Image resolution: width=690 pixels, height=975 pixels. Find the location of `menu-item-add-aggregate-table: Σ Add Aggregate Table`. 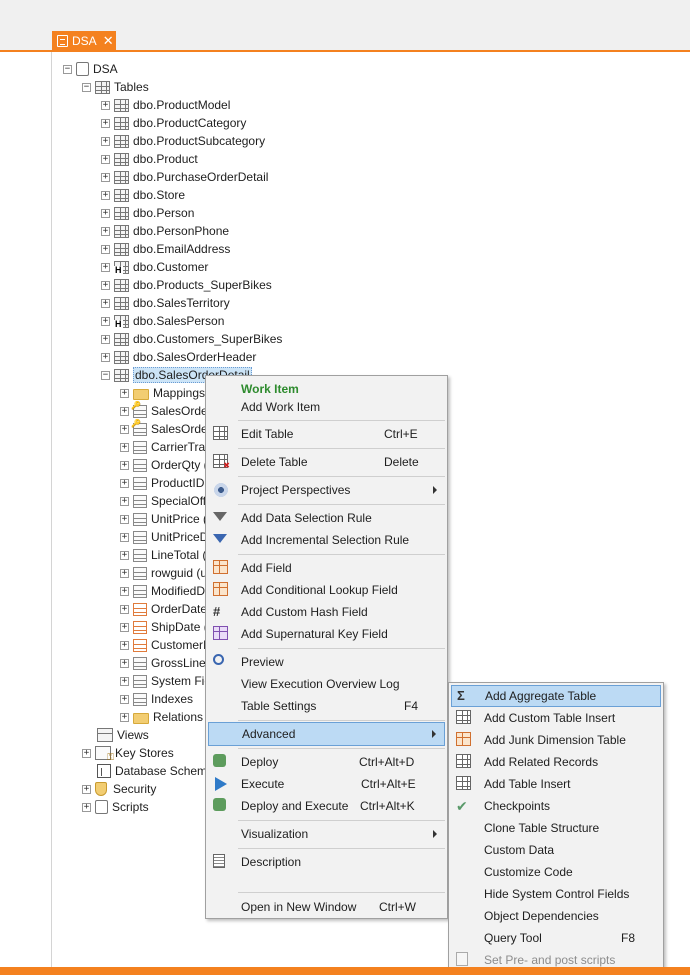

menu-item-add-aggregate-table: Σ Add Aggregate Table is located at coordinates (556, 696).